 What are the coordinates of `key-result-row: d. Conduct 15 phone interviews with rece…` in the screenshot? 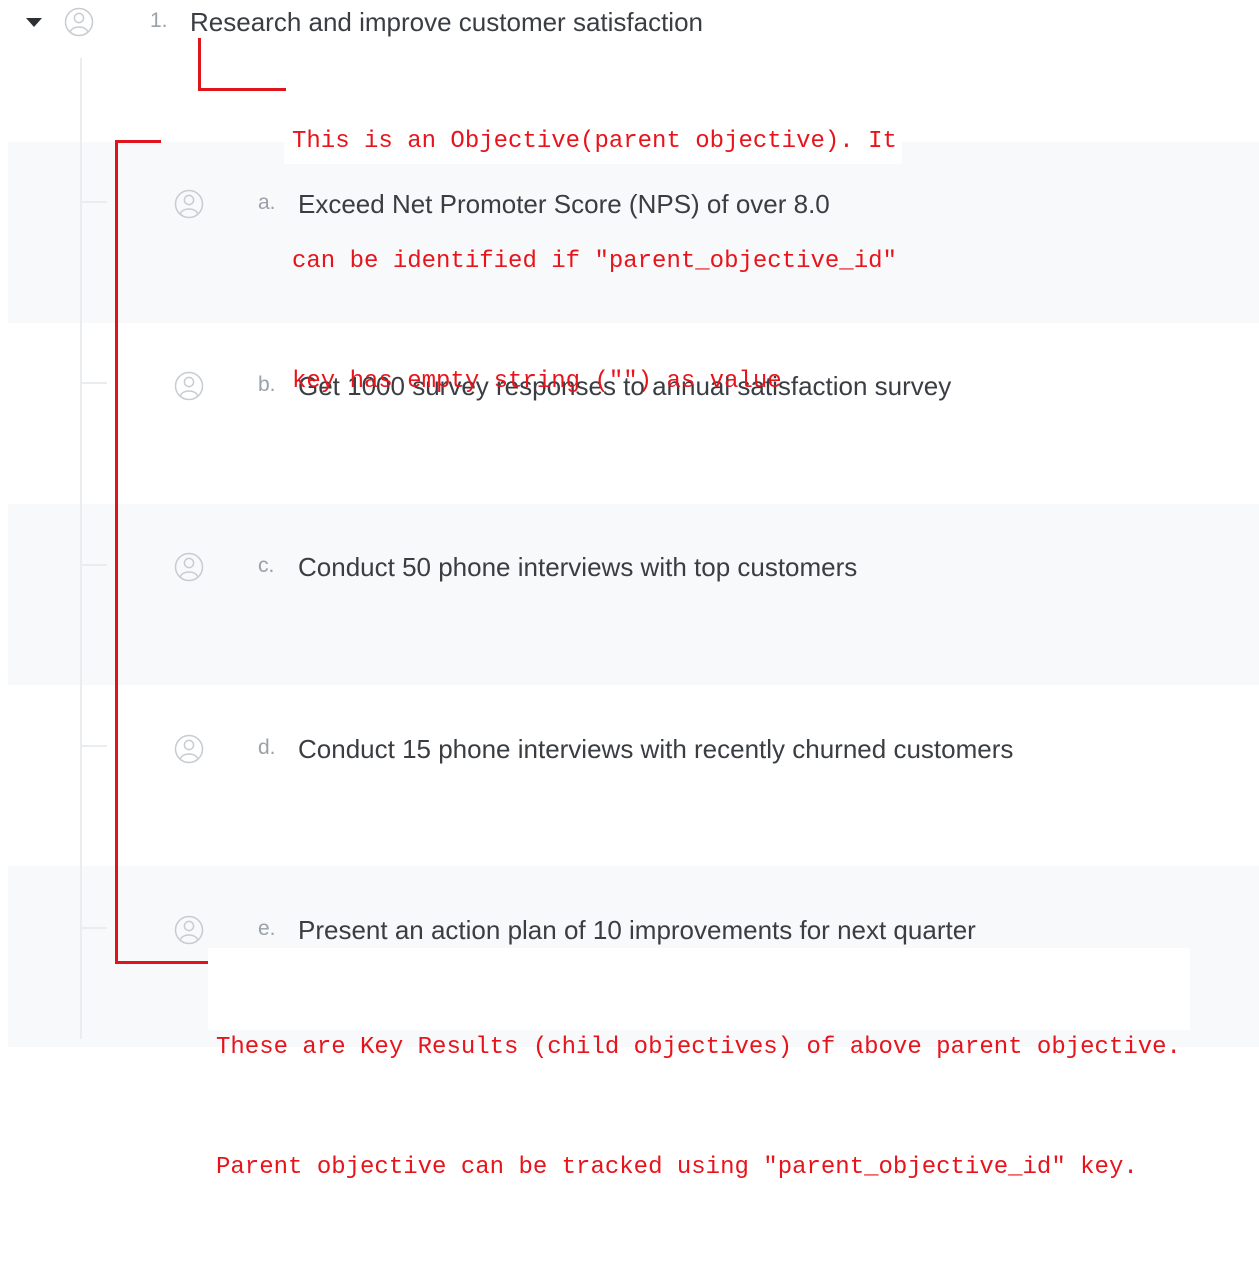 It's located at (629, 750).